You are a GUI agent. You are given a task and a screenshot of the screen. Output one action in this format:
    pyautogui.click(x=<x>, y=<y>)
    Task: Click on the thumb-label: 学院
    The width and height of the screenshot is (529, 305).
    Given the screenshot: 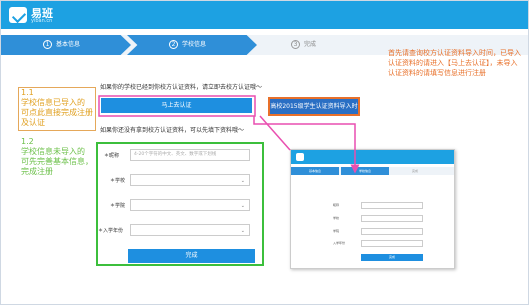 What is the action you would take?
    pyautogui.click(x=336, y=231)
    